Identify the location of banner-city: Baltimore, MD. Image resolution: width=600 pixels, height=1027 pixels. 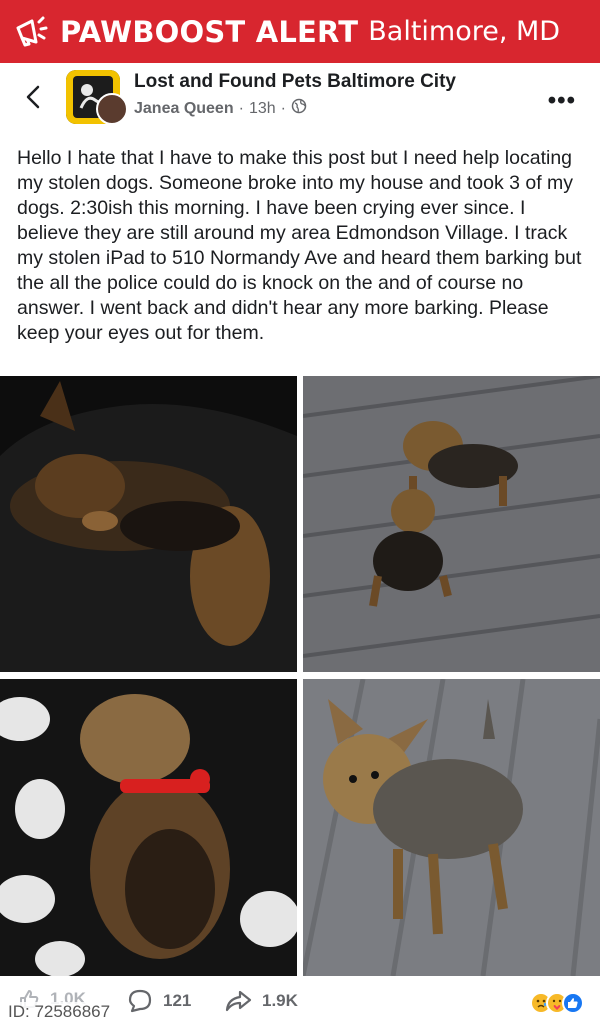
(464, 31).